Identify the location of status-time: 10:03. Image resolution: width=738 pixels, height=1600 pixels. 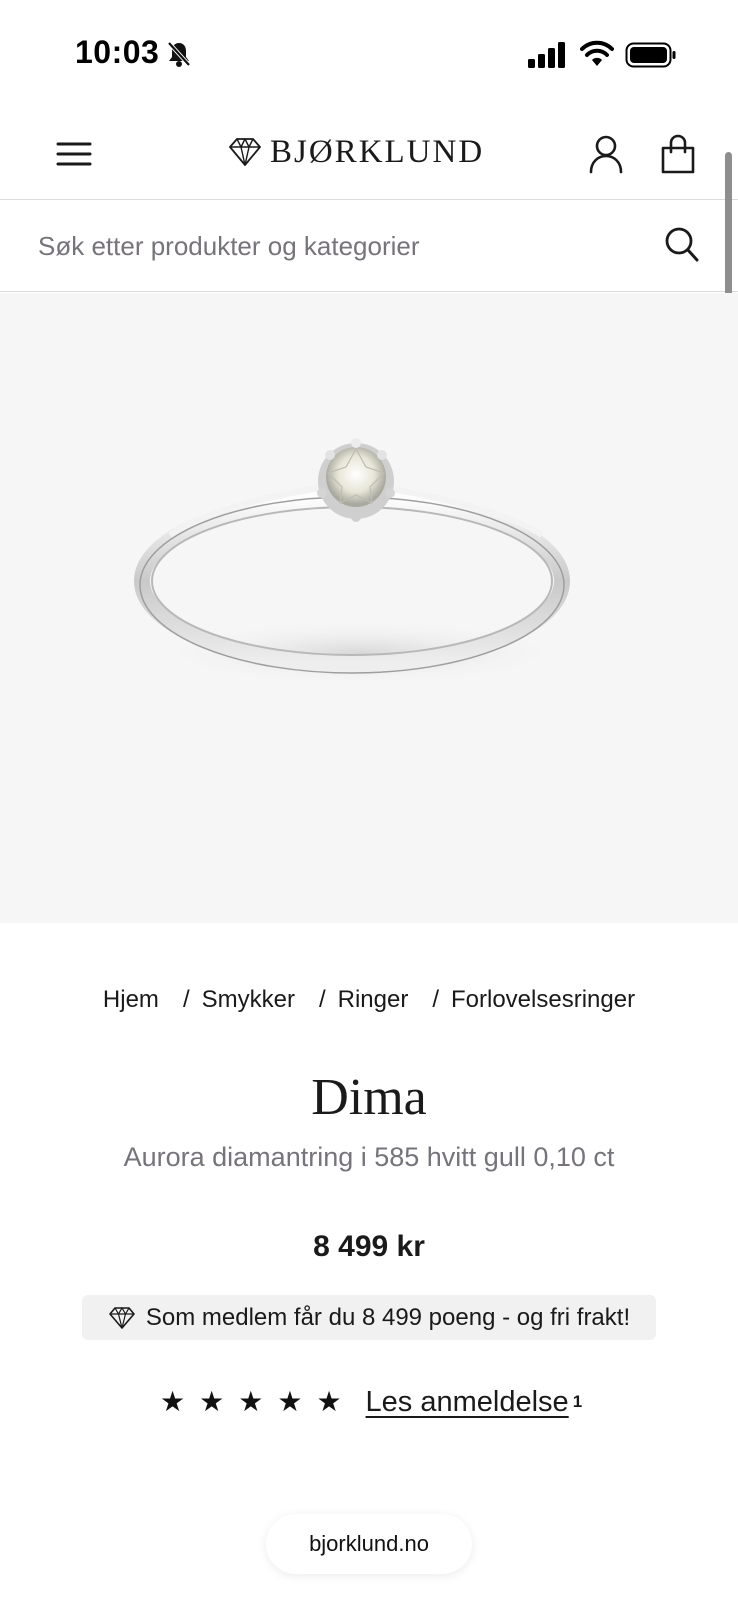
(117, 52).